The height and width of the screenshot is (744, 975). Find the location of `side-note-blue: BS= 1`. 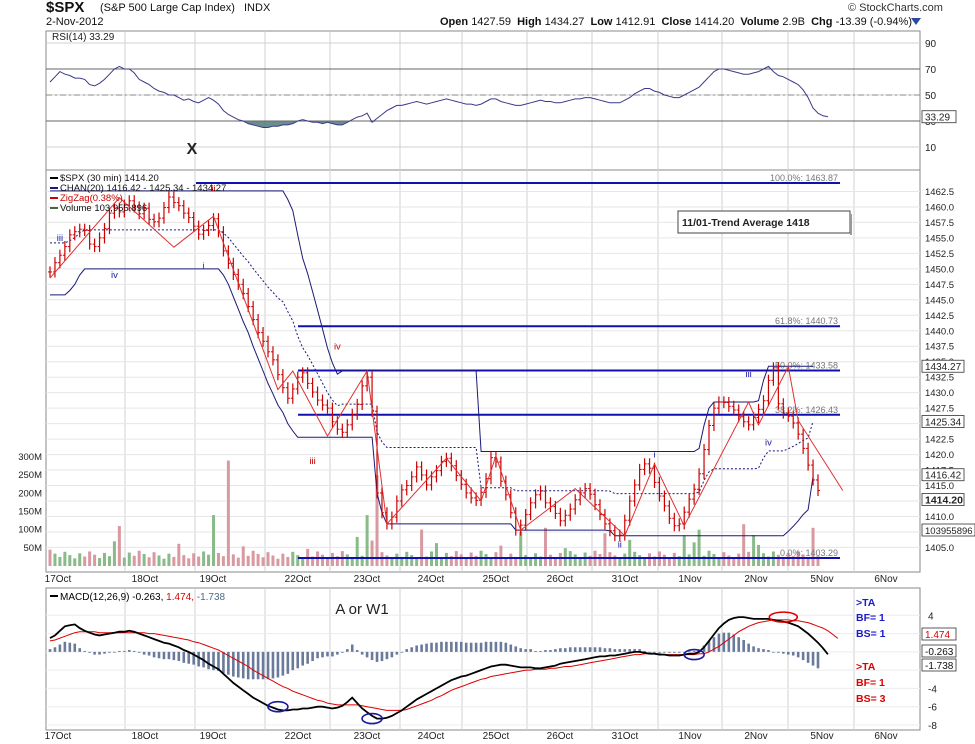

side-note-blue: BS= 1 is located at coordinates (871, 634).